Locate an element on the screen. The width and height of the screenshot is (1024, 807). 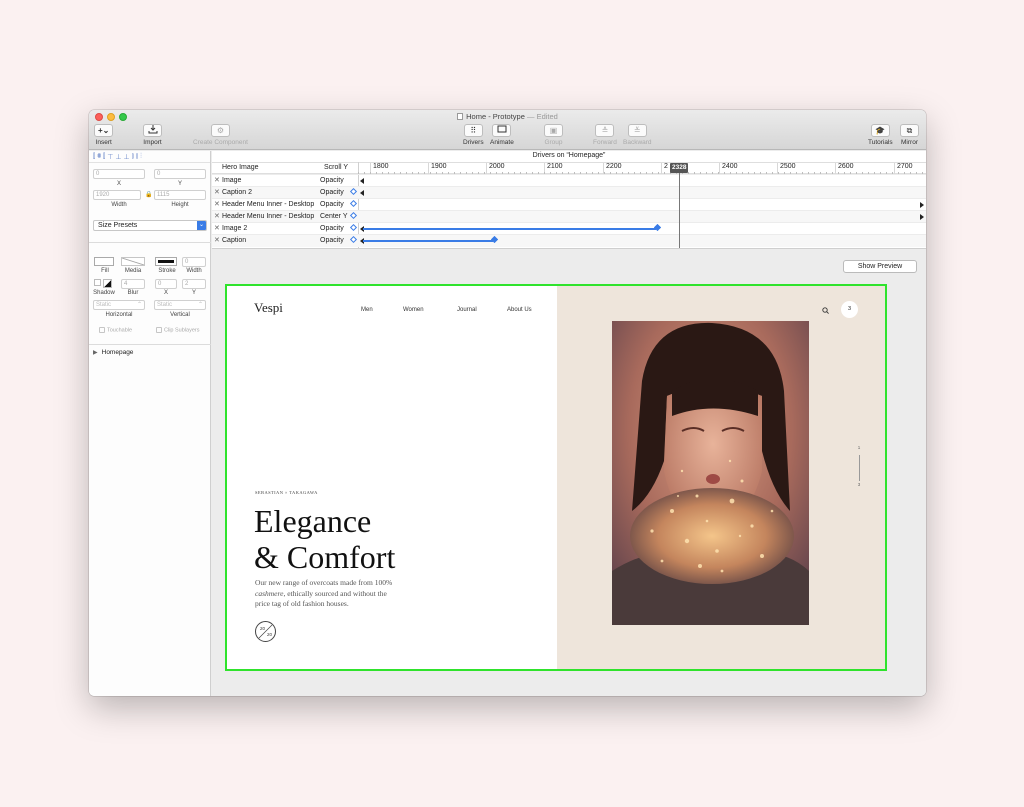
nav-item-journal: Journal is located at coordinates (467, 310).